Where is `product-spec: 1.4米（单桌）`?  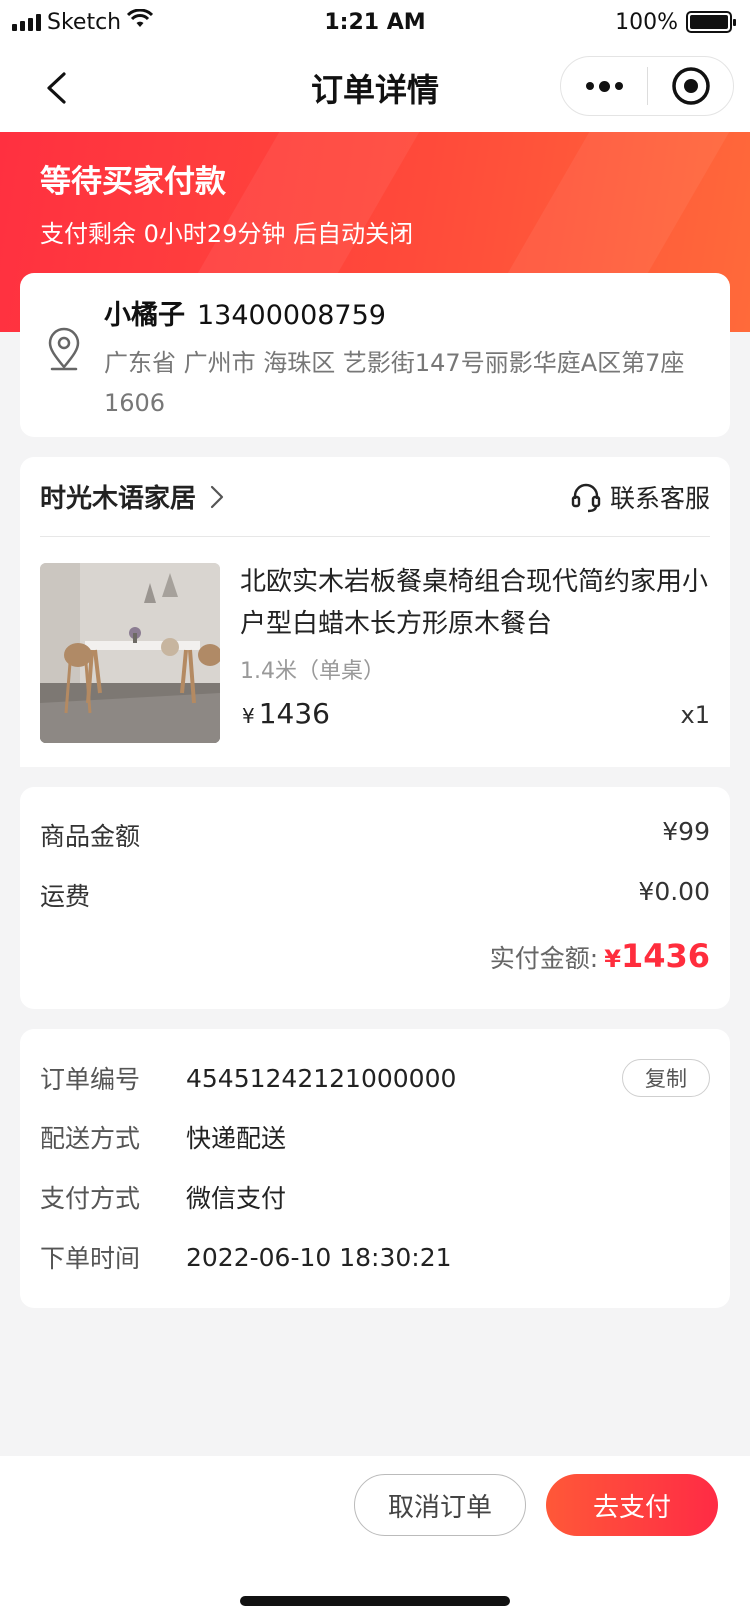 product-spec: 1.4米（单桌） is located at coordinates (312, 671).